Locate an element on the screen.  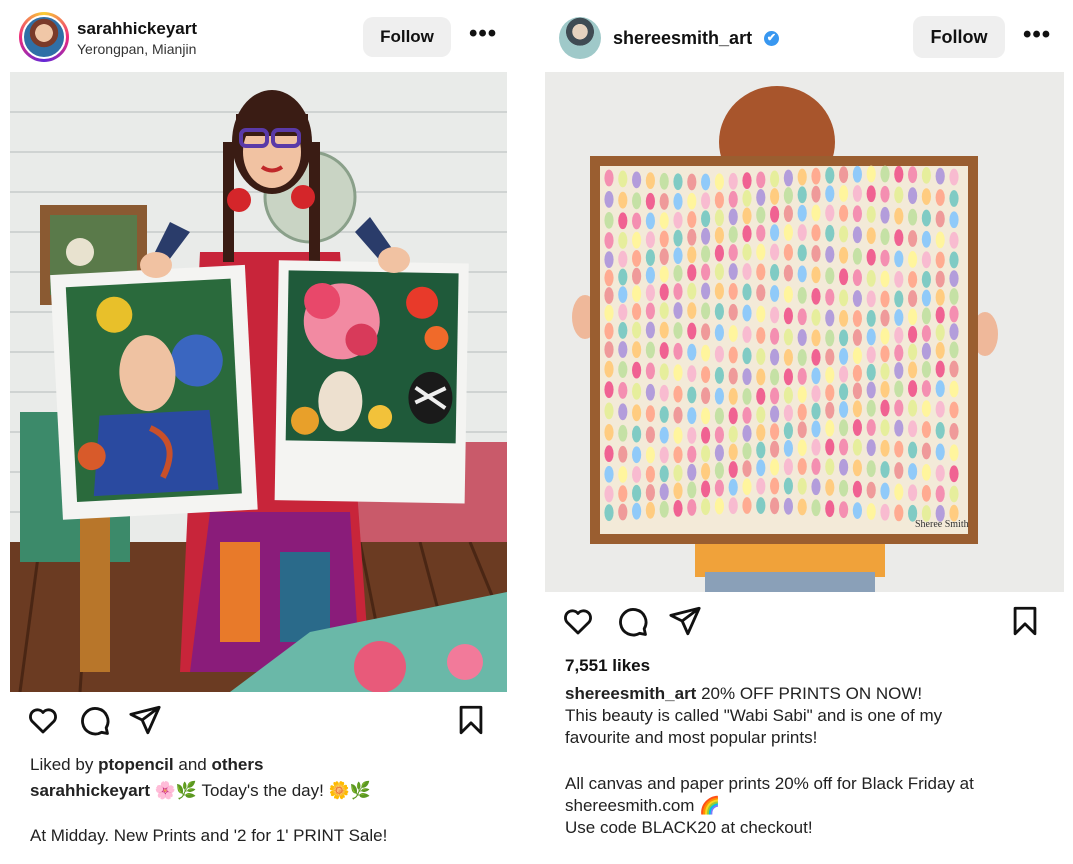
caption-username: sarahhickeyart is located at coordinates (90, 790).